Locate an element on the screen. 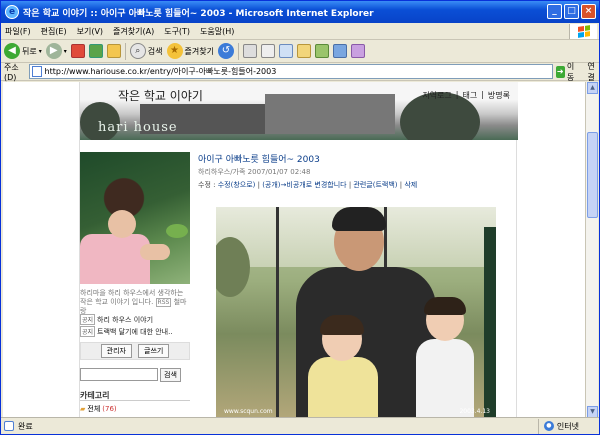 The width and height of the screenshot is (600, 435). go-button: ➜ 이동 is located at coordinates (567, 72).